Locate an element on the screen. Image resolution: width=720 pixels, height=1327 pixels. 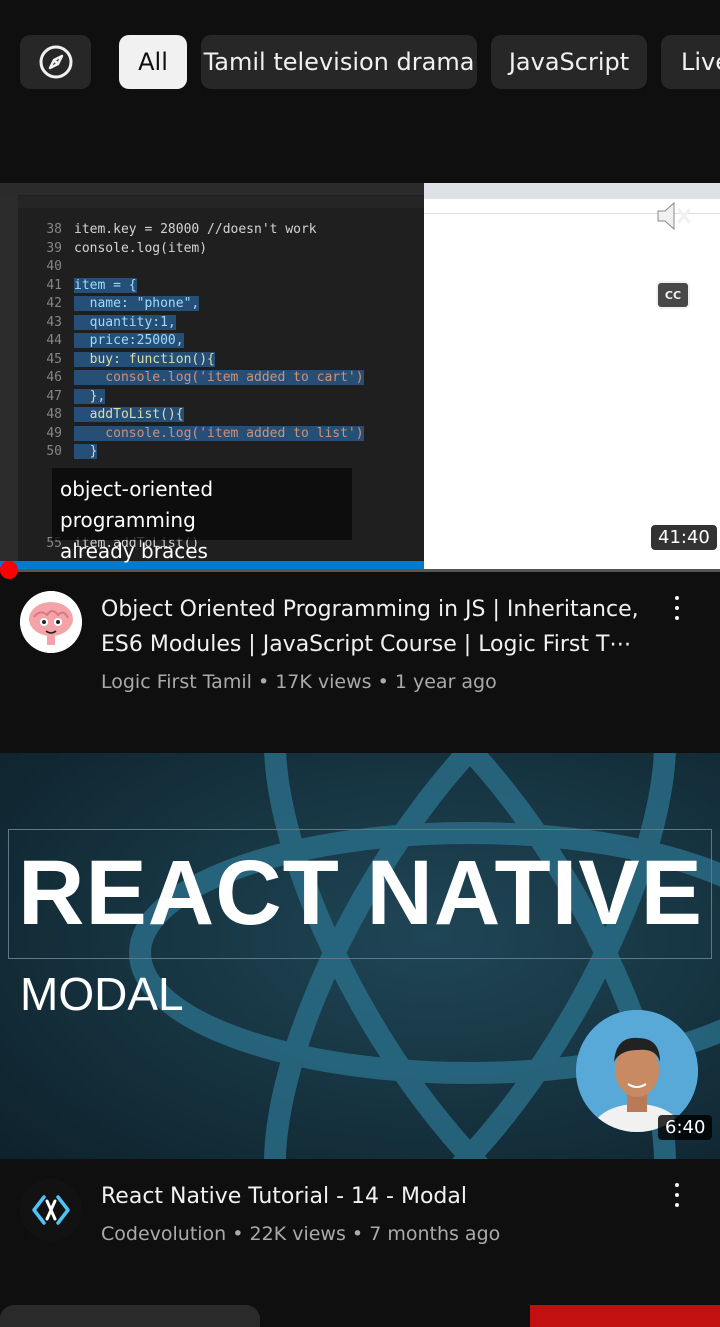
code-line: 39 console.log(item) is located at coordinates (127, 248).